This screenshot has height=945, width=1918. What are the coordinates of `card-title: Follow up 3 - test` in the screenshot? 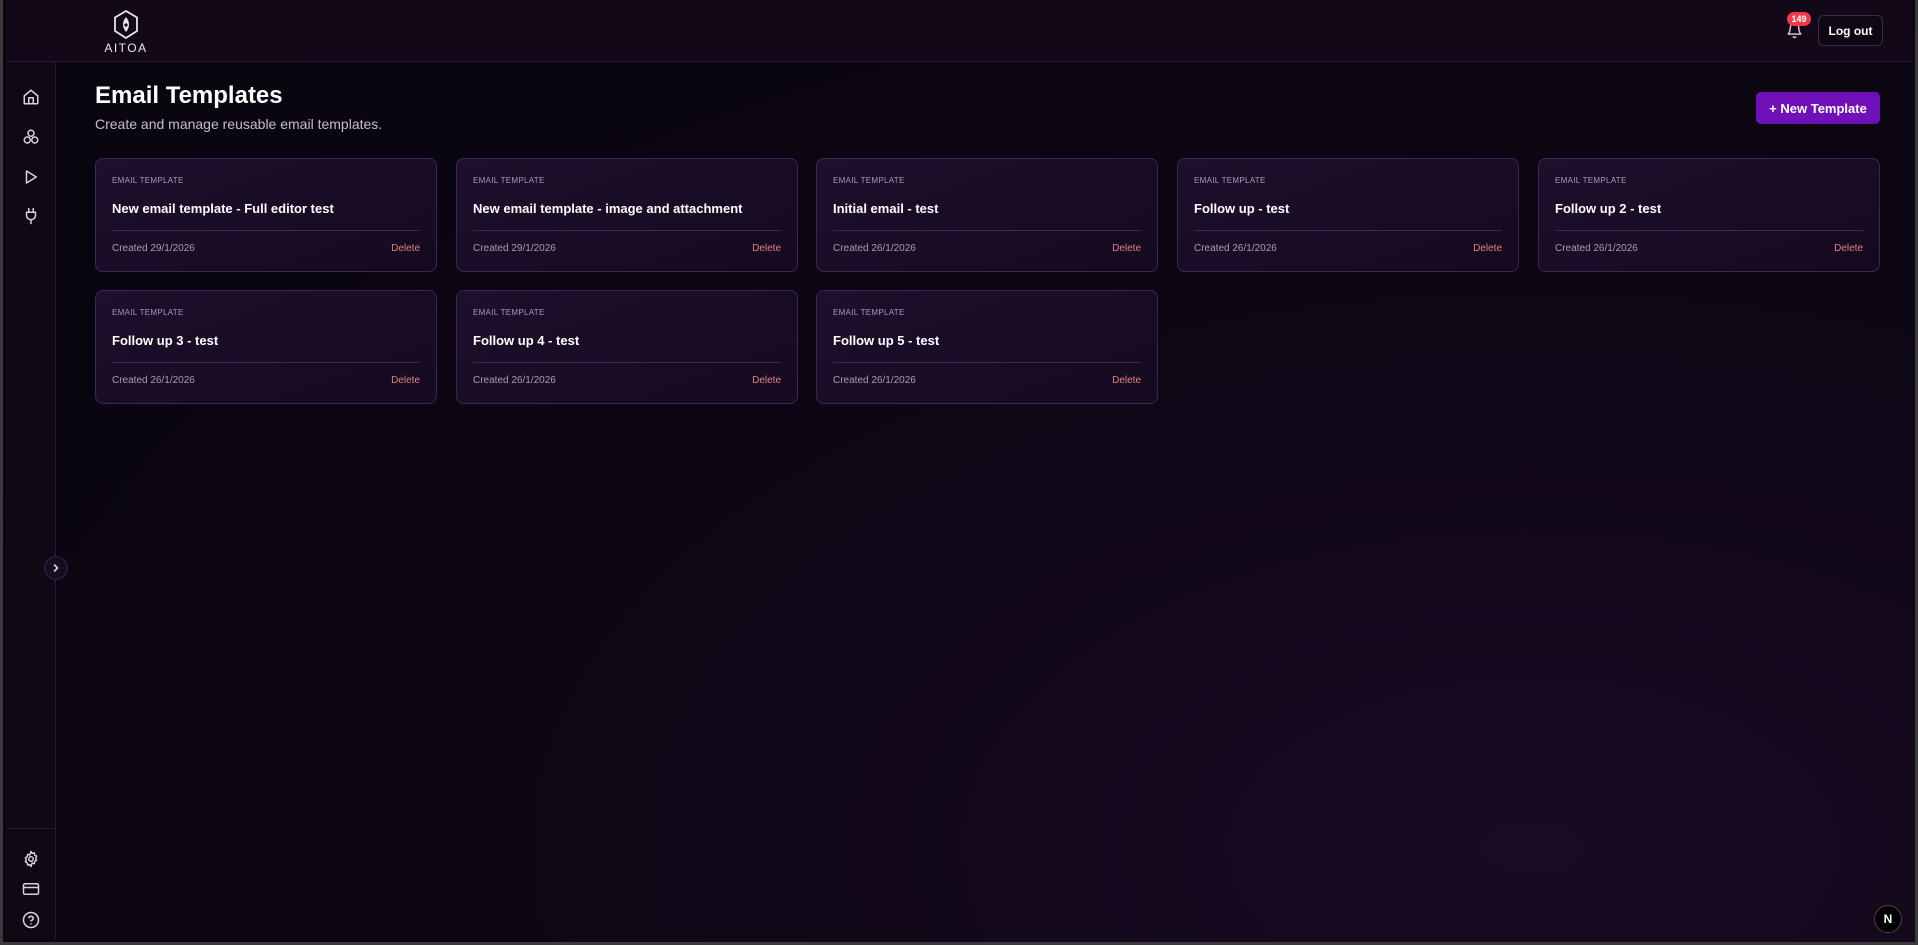 It's located at (165, 340).